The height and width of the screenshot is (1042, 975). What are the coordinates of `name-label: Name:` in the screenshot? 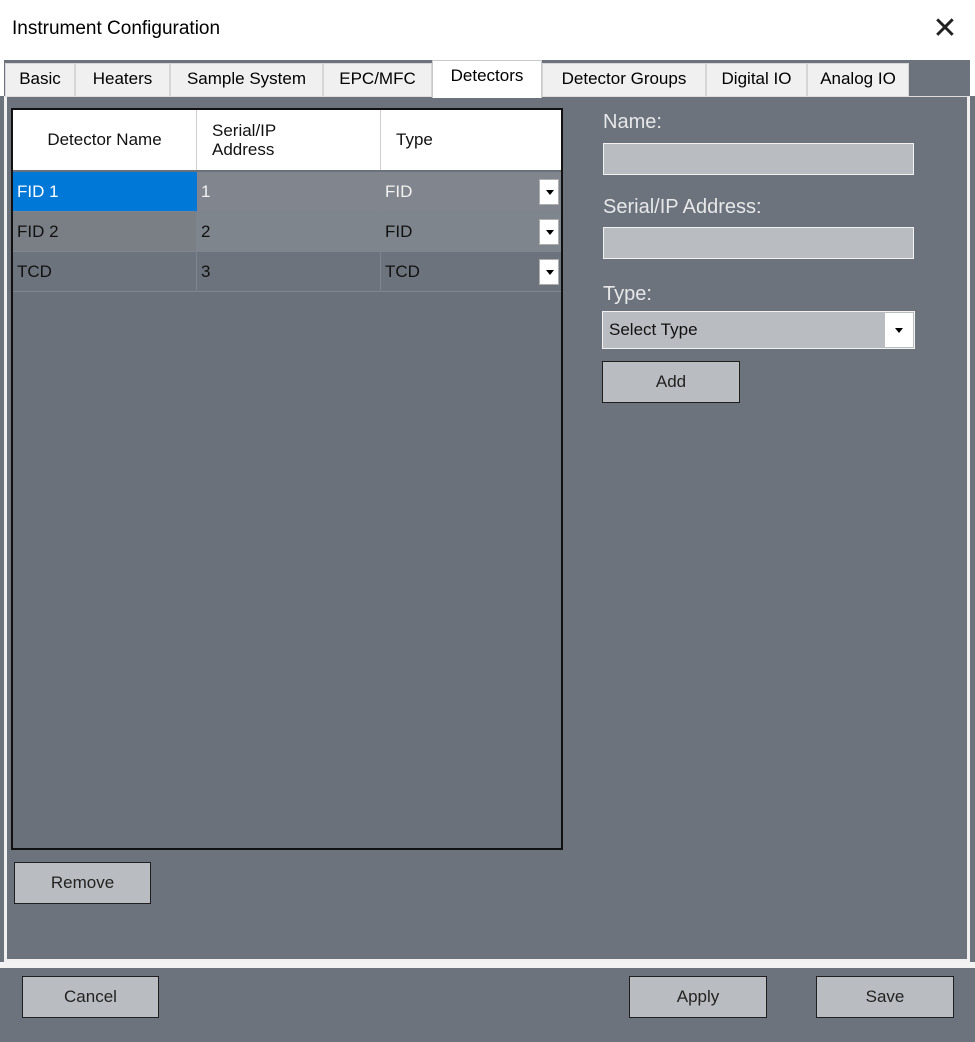 It's located at (632, 122).